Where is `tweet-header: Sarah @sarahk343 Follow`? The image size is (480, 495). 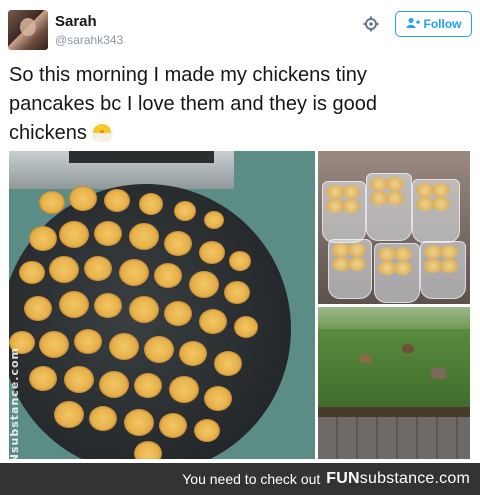 tweet-header: Sarah @sarahk343 Follow is located at coordinates (240, 30).